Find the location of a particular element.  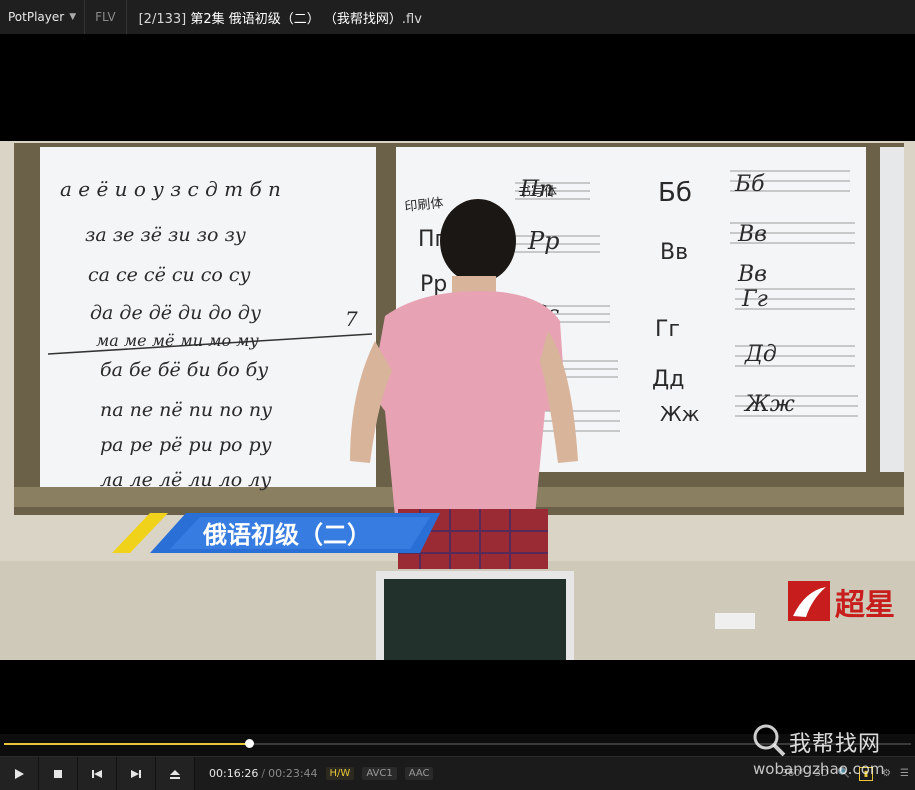

stop-icon is located at coordinates (58, 773).